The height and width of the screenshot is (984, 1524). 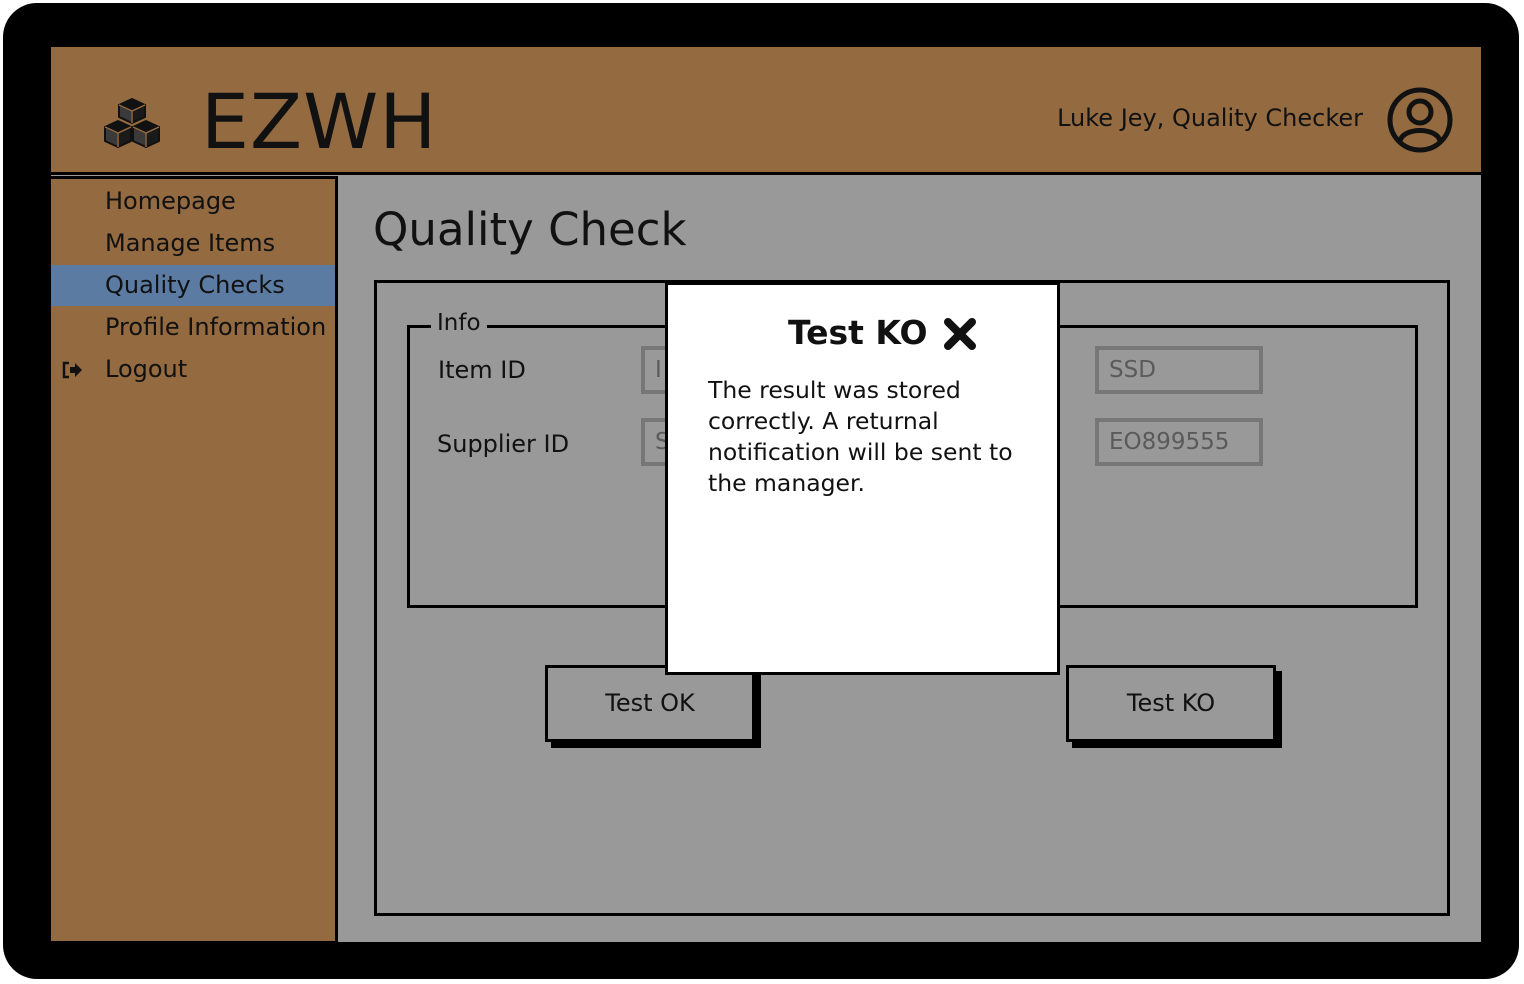 What do you see at coordinates (146, 369) in the screenshot?
I see `sidebar-item-label: Logout` at bounding box center [146, 369].